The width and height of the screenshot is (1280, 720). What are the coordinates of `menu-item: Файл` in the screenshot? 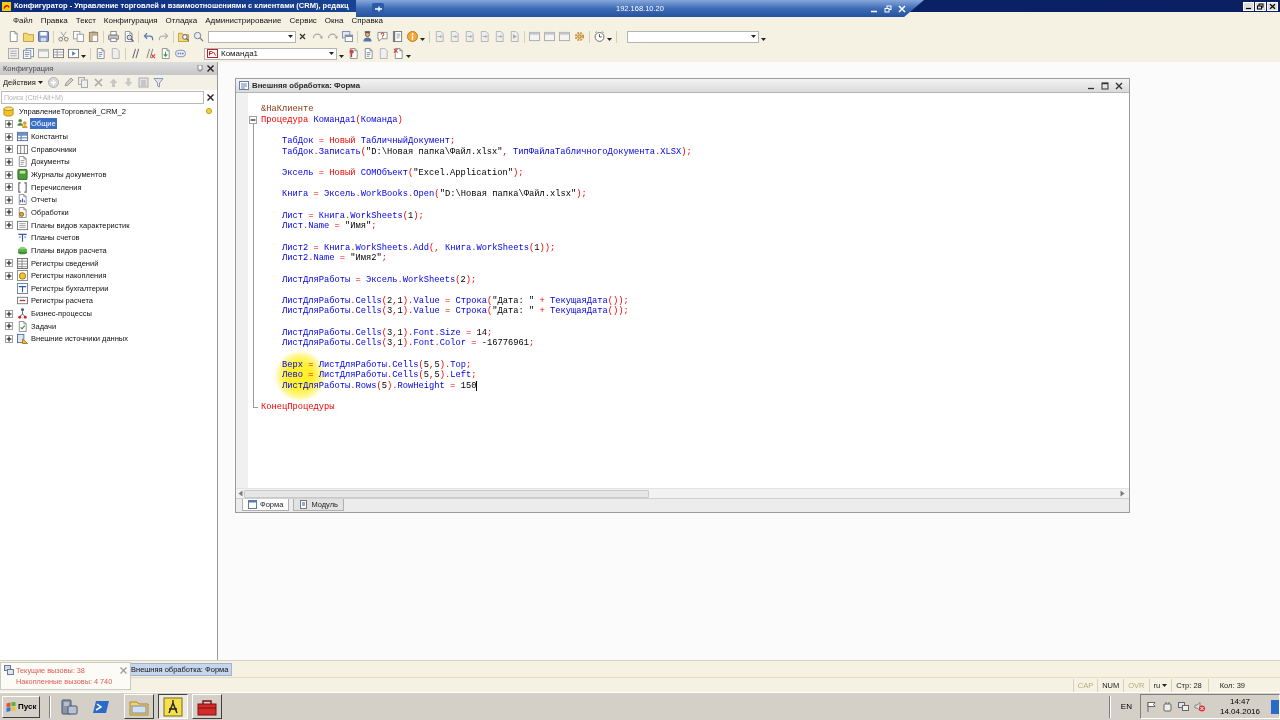 It's located at (23, 20).